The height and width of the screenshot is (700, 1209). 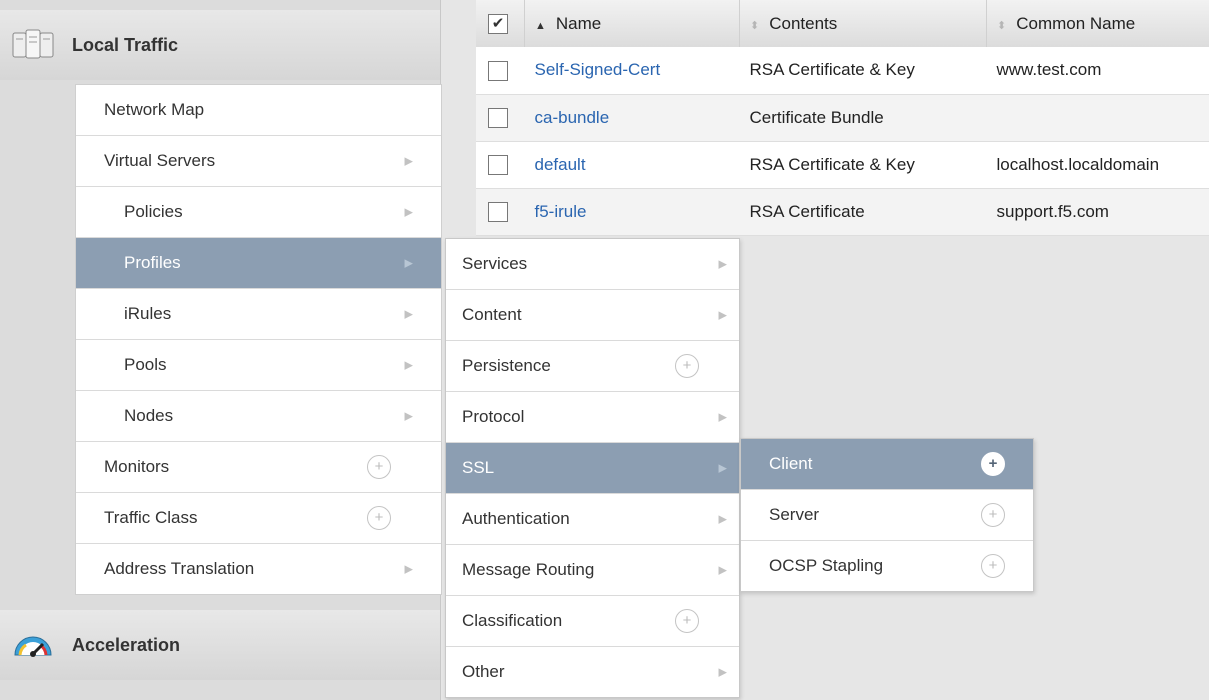 I want to click on column-header-contents: ⬍ Contents, so click(x=863, y=23).